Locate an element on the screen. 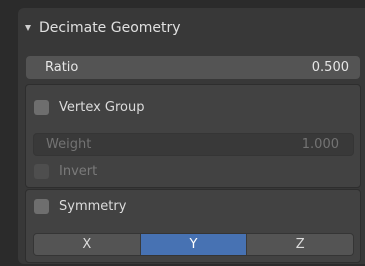 This screenshot has height=266, width=365. invert-checkbox-box is located at coordinates (41, 171).